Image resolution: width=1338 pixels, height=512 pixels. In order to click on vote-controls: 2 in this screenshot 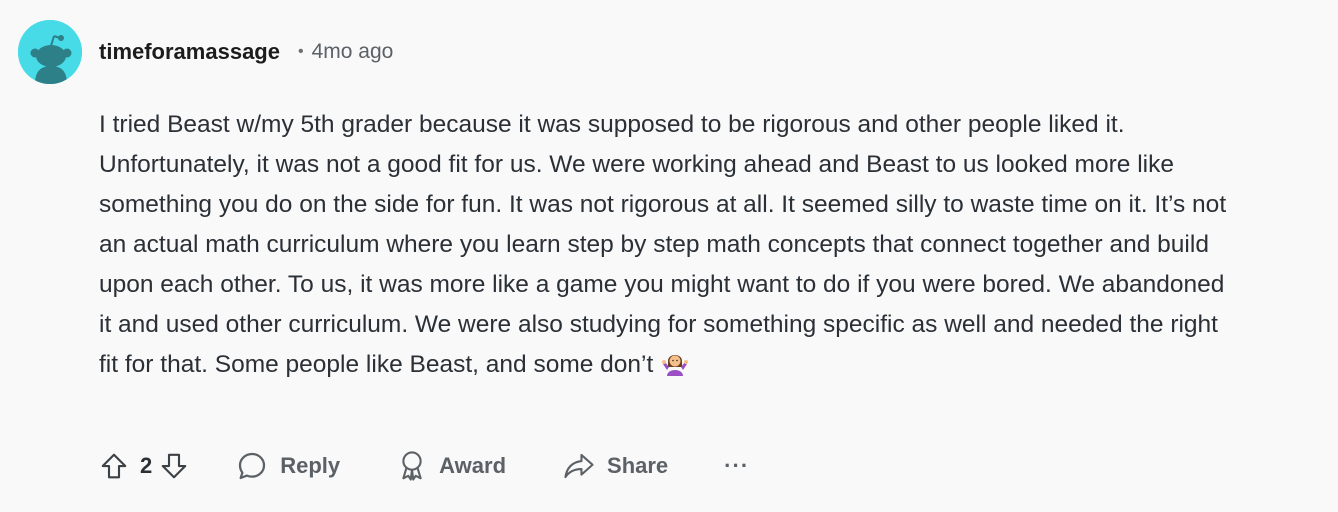, I will do `click(144, 466)`.